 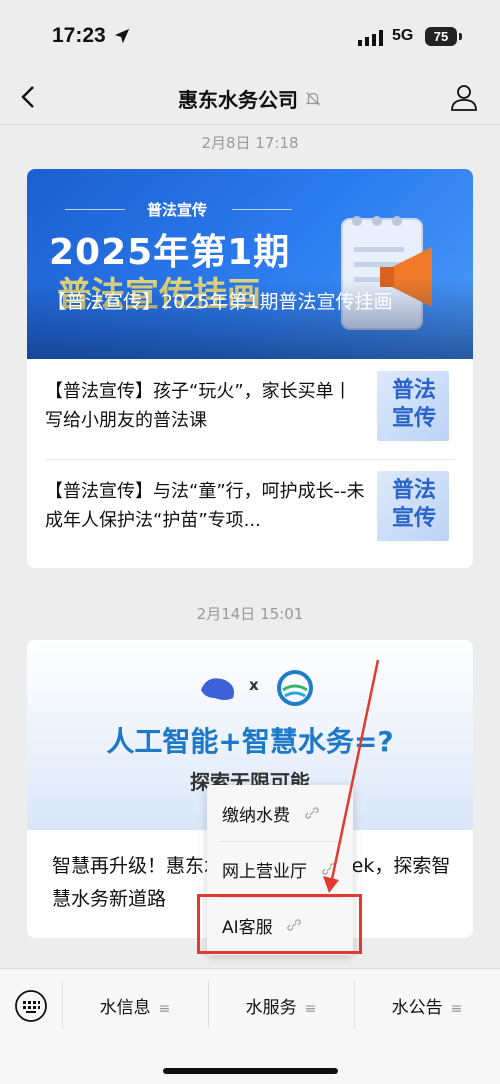 What do you see at coordinates (238, 100) in the screenshot?
I see `page-title: 惠东水务公司` at bounding box center [238, 100].